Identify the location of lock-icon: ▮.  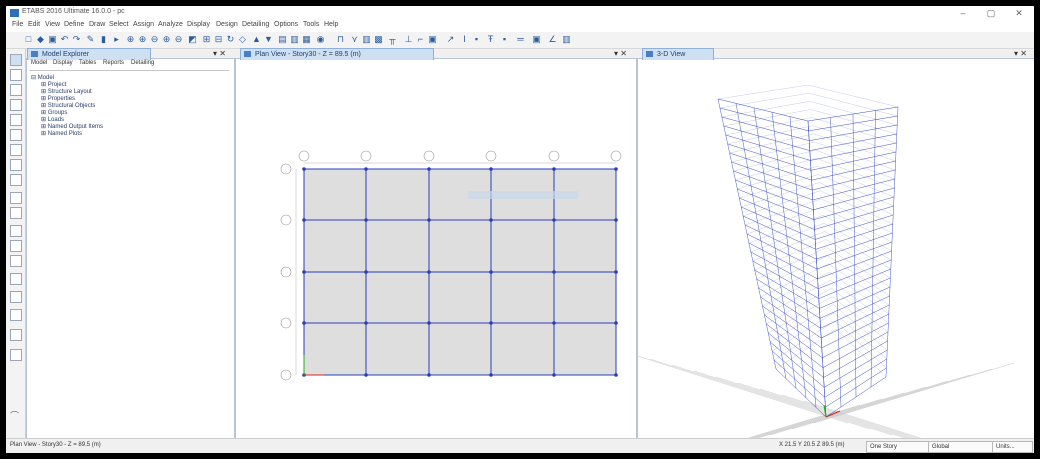
(103, 39).